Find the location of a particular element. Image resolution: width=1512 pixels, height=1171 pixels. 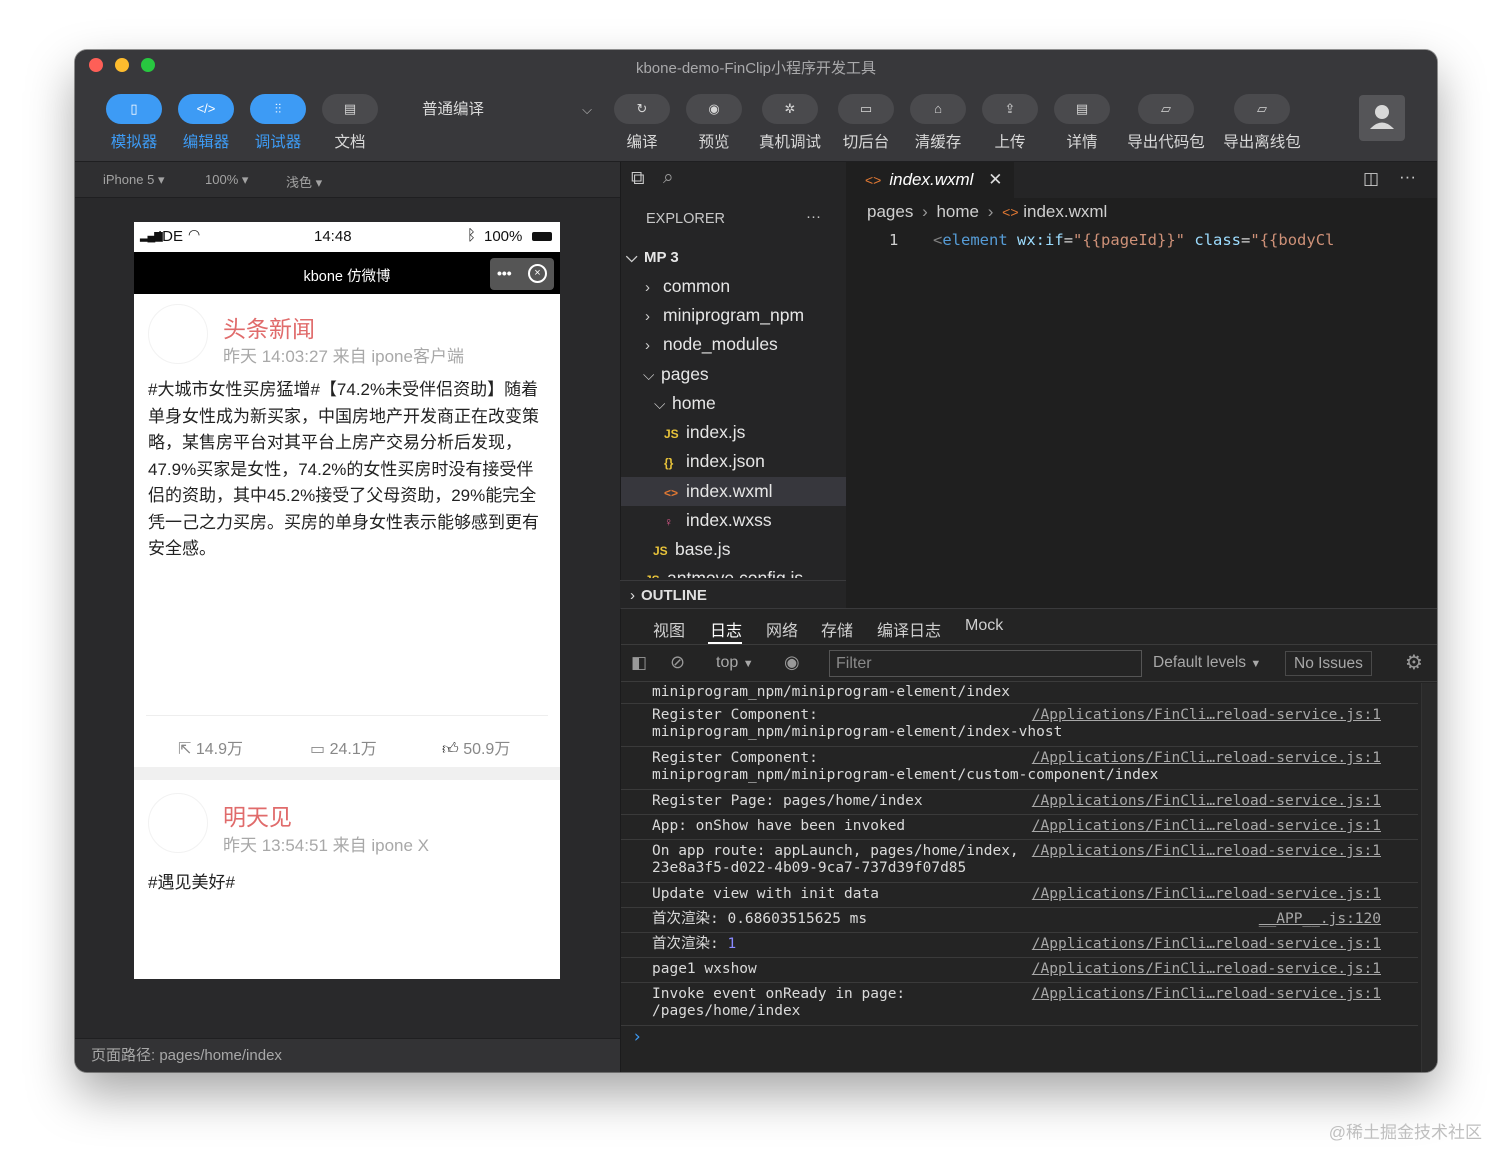

background-button: ▭ 切后台 is located at coordinates (866, 123).